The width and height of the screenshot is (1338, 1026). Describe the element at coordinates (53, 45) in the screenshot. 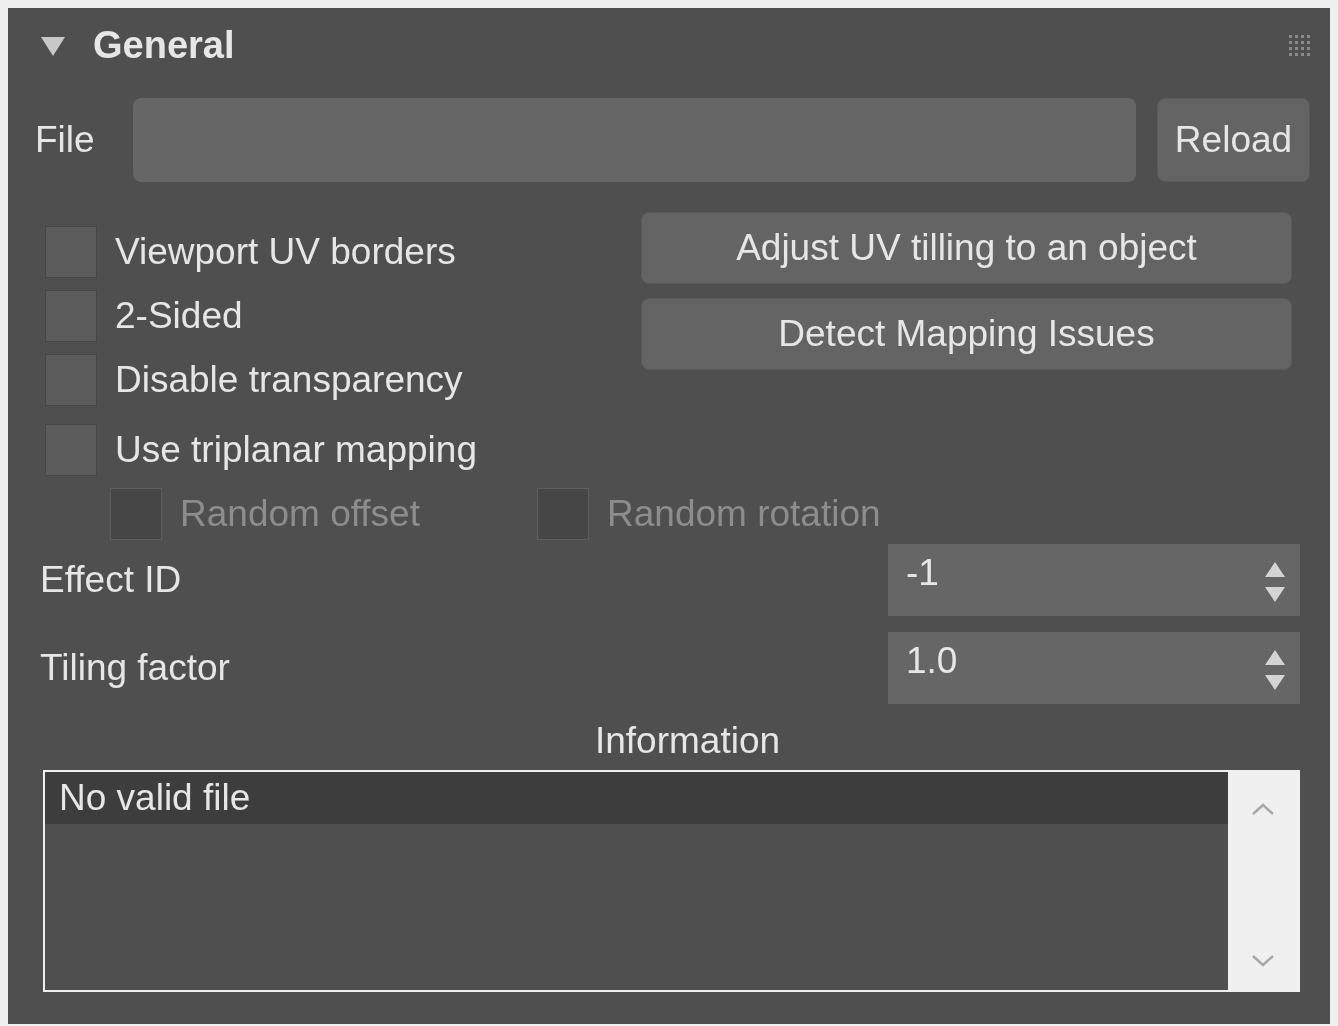

I see `collapse-icon` at that location.